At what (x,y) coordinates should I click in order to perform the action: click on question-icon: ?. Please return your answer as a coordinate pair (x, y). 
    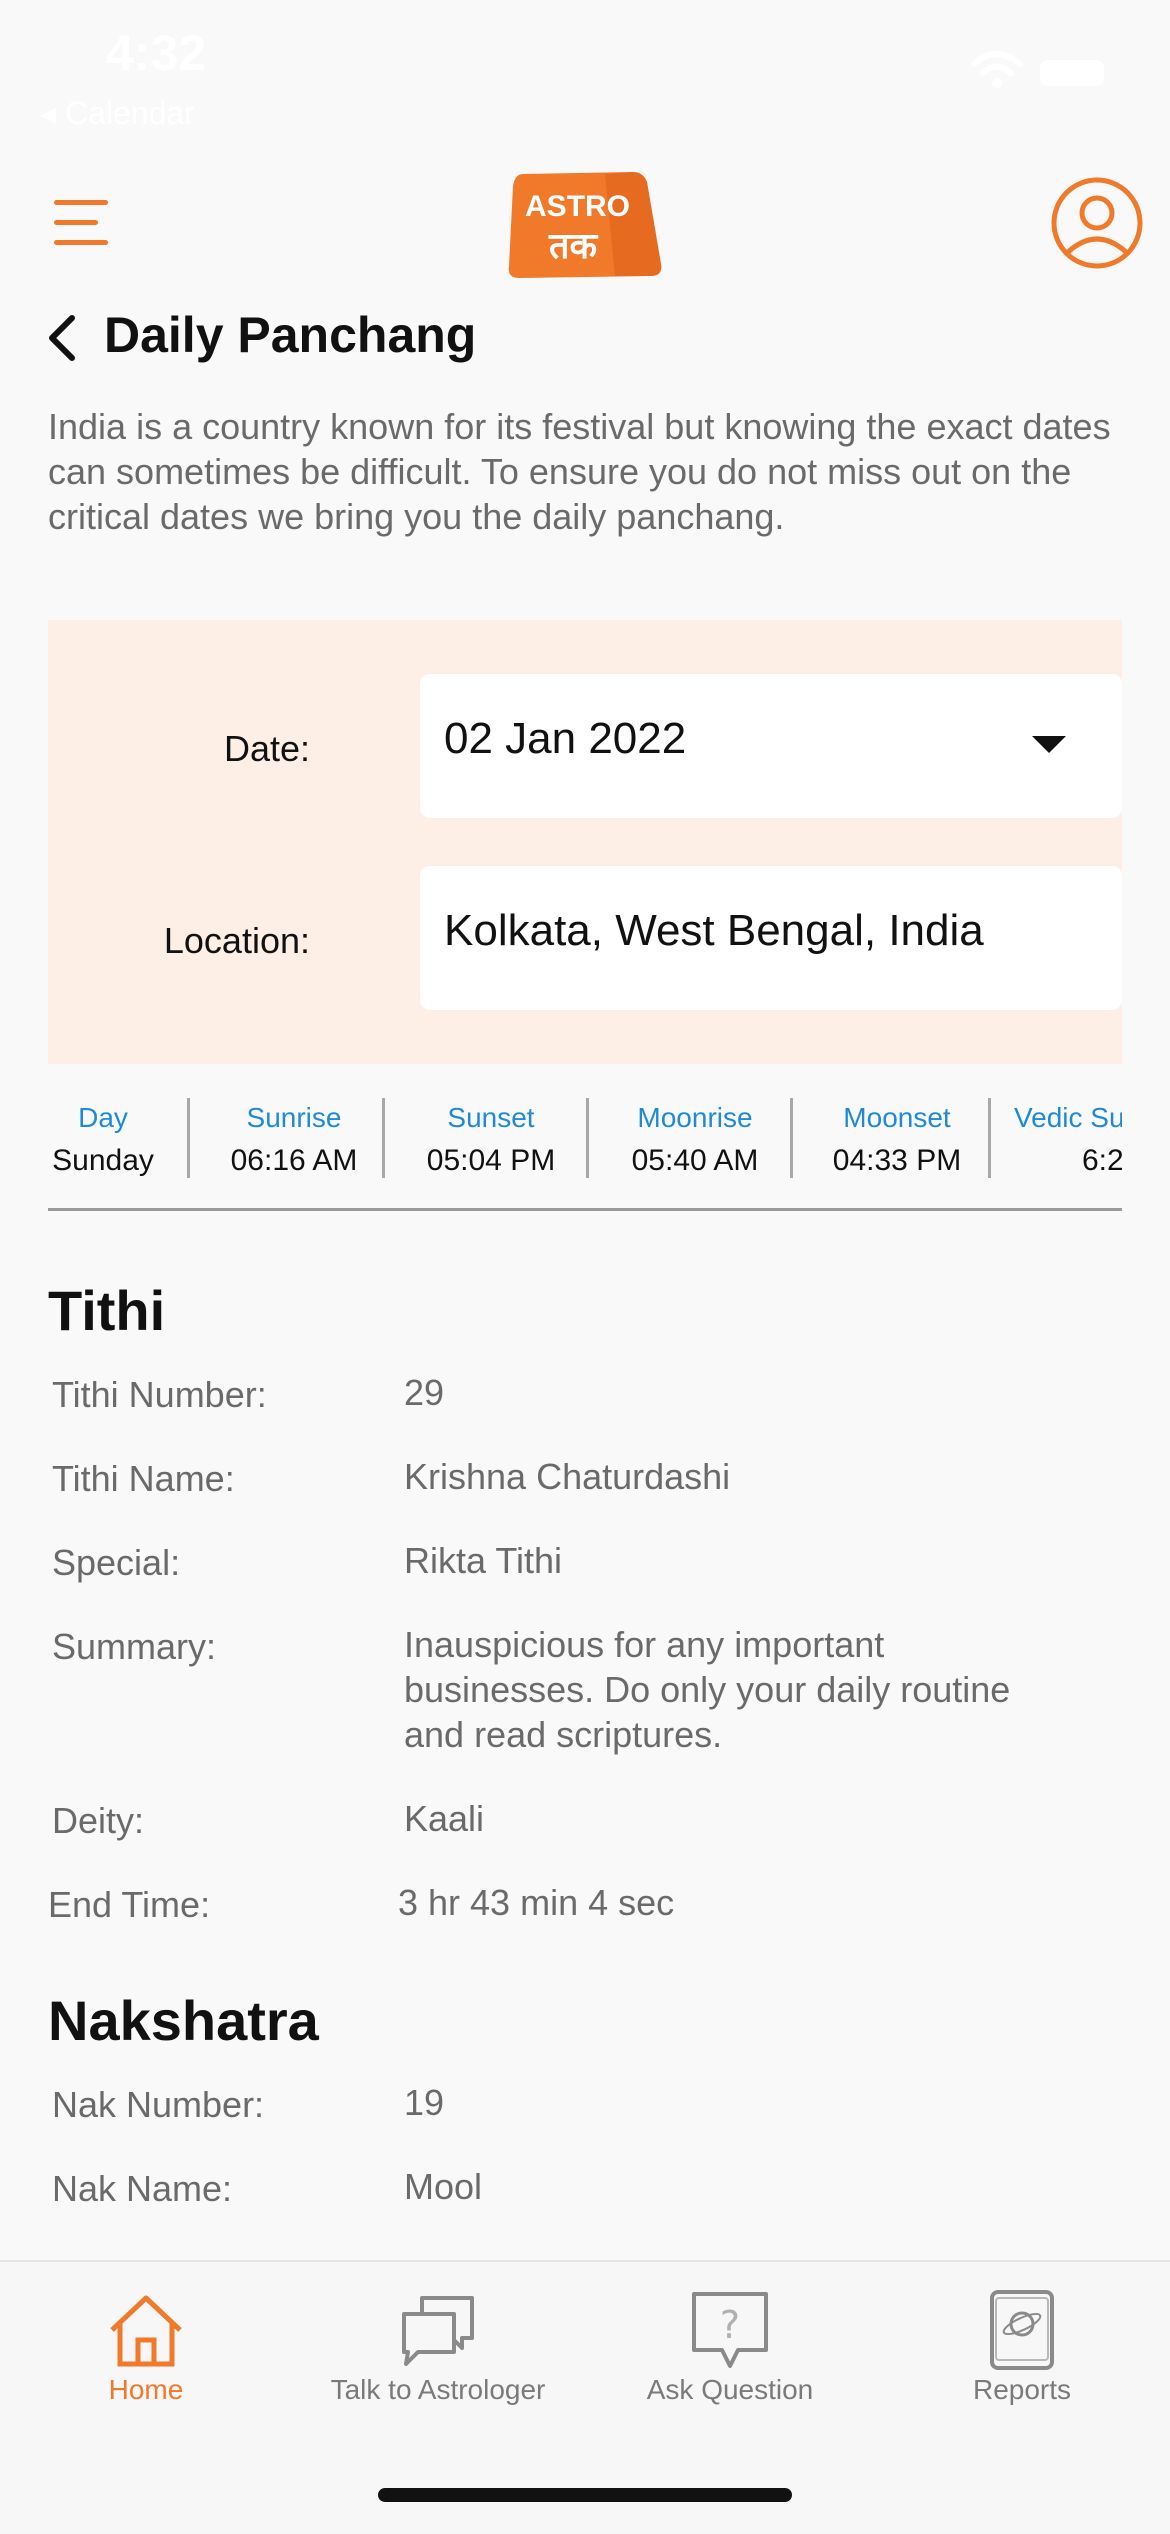
    Looking at the image, I should click on (730, 2330).